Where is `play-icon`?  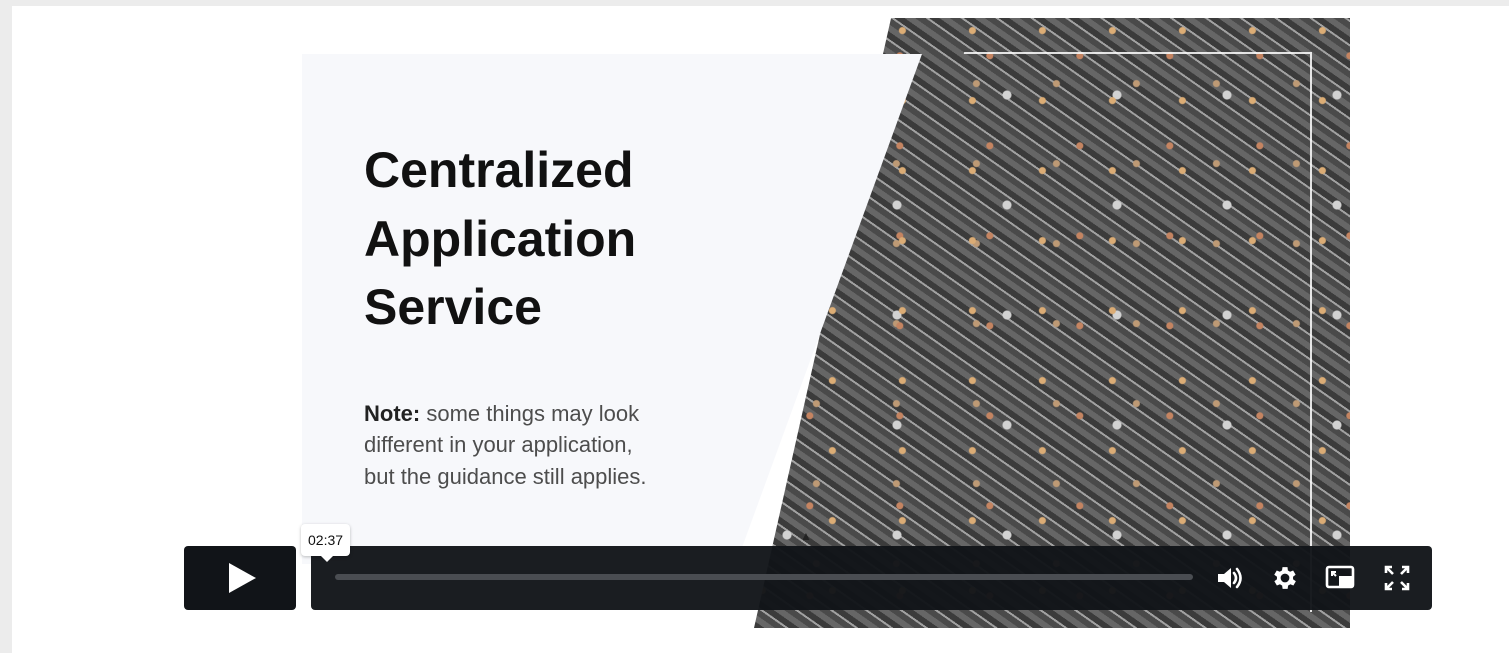
play-icon is located at coordinates (242, 578).